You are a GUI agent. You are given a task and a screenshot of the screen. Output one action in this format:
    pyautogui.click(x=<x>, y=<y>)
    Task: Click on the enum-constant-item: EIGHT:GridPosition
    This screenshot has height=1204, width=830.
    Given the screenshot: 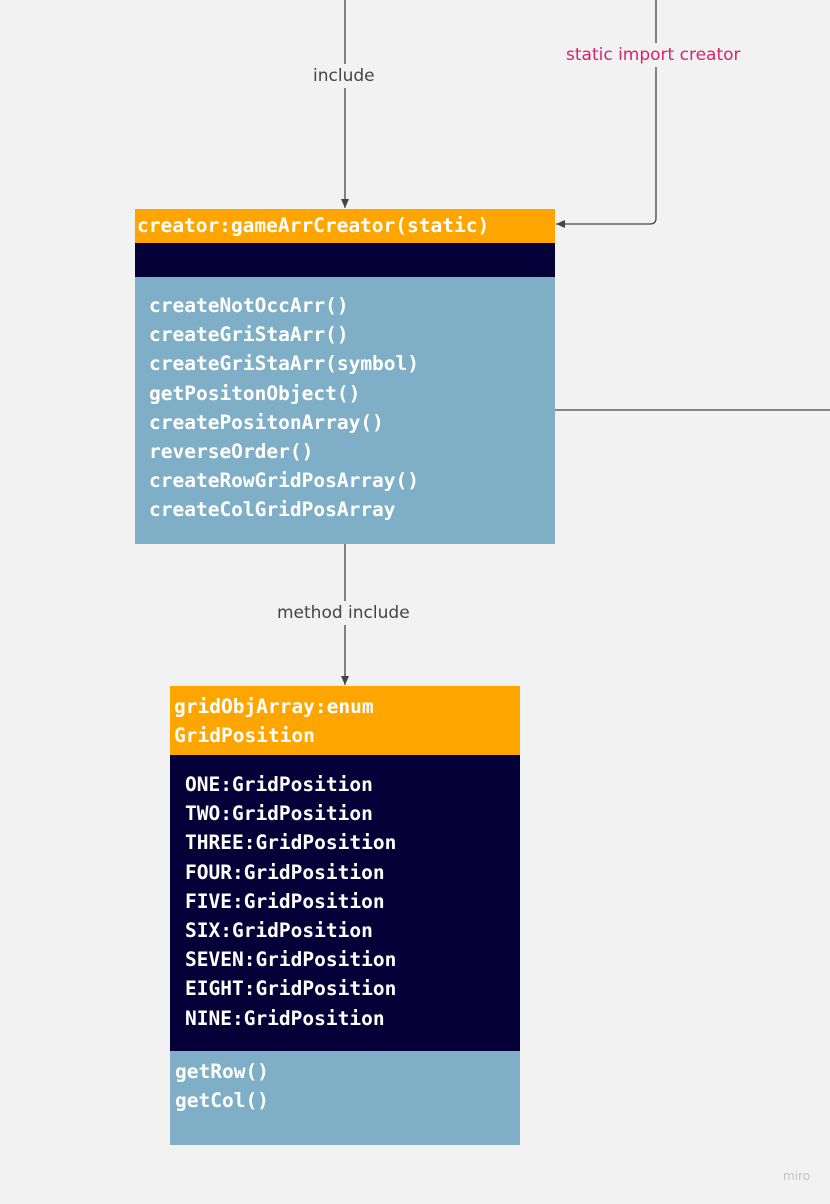 What is the action you would take?
    pyautogui.click(x=291, y=989)
    